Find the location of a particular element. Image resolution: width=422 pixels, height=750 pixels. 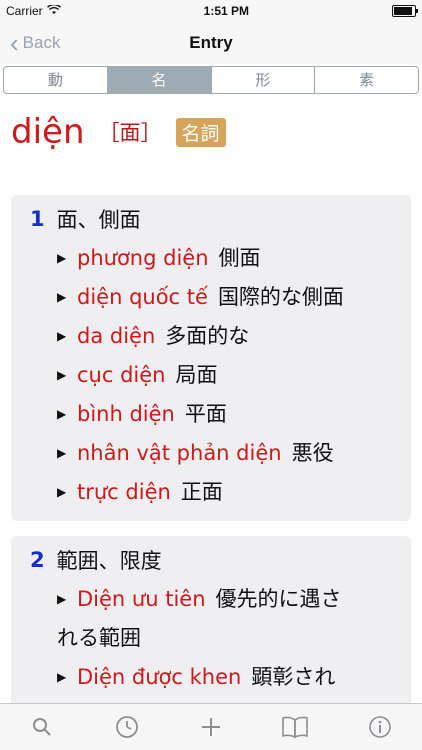

example-vietnamese: da diện is located at coordinates (116, 336).